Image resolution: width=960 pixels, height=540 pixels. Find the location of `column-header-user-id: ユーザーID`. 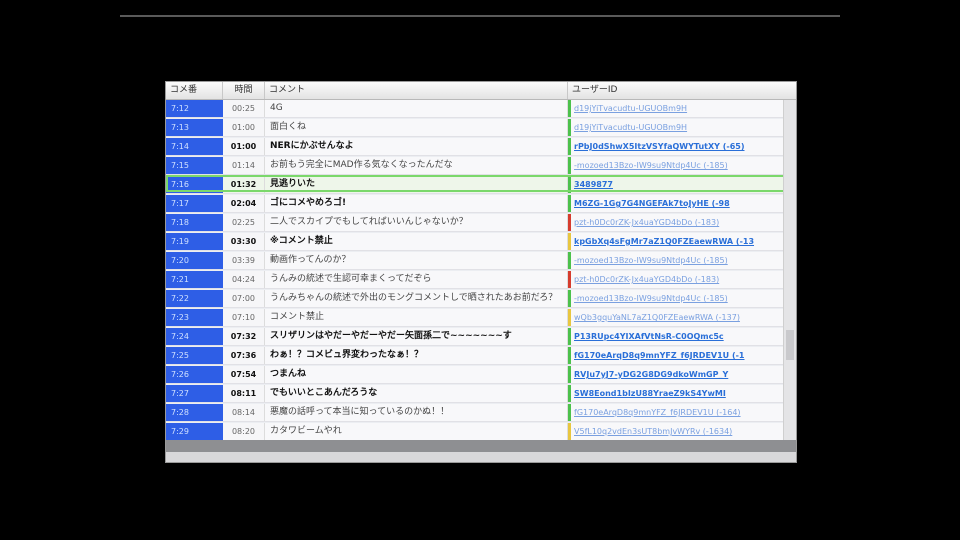

column-header-user-id: ユーザーID is located at coordinates (682, 90).